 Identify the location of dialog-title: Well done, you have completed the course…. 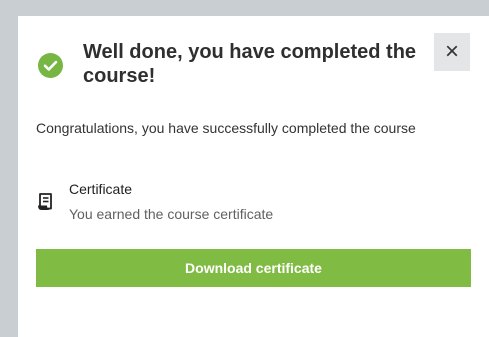
(250, 64).